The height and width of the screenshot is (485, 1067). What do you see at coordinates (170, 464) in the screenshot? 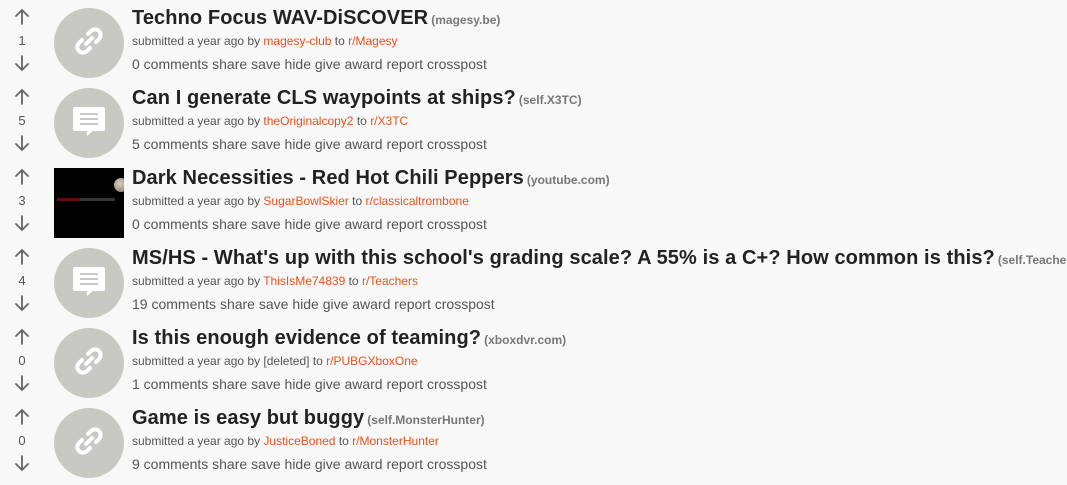
I see `action-9-comments: 9 comments` at bounding box center [170, 464].